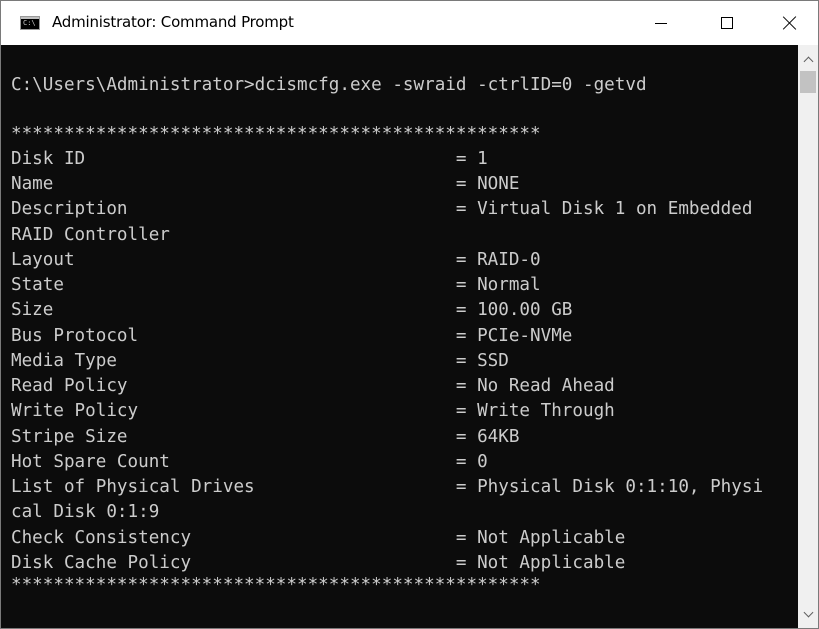 The image size is (819, 629). What do you see at coordinates (249, 159) in the screenshot?
I see `console-line: Disk ID = 1` at bounding box center [249, 159].